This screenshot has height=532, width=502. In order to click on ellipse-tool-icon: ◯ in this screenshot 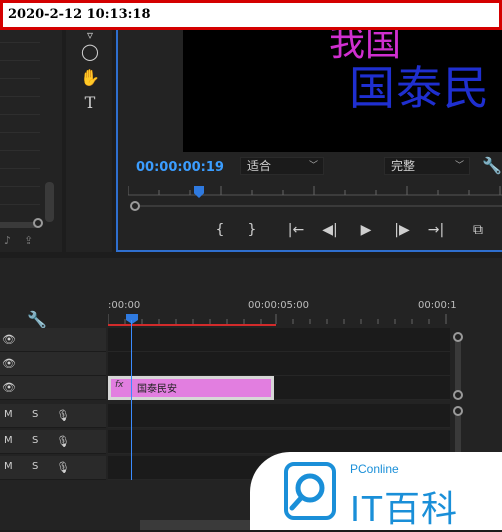, I will do `click(90, 51)`.